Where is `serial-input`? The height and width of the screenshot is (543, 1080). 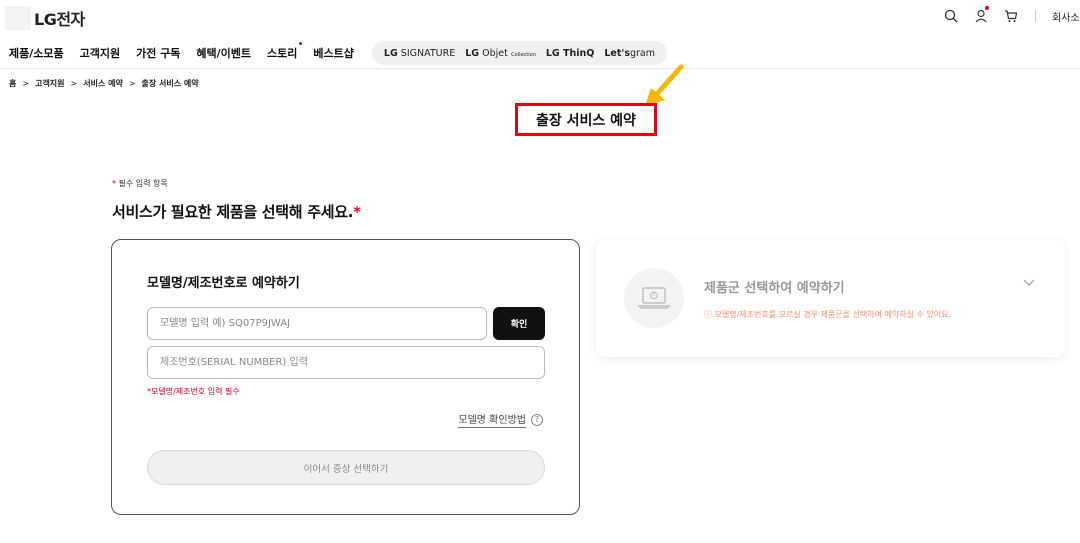 serial-input is located at coordinates (346, 362).